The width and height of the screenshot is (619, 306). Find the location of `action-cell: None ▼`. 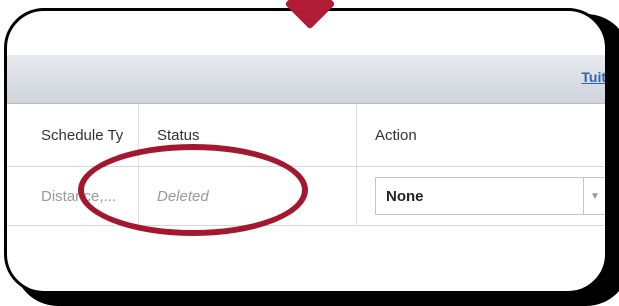

action-cell: None ▼ is located at coordinates (481, 196).